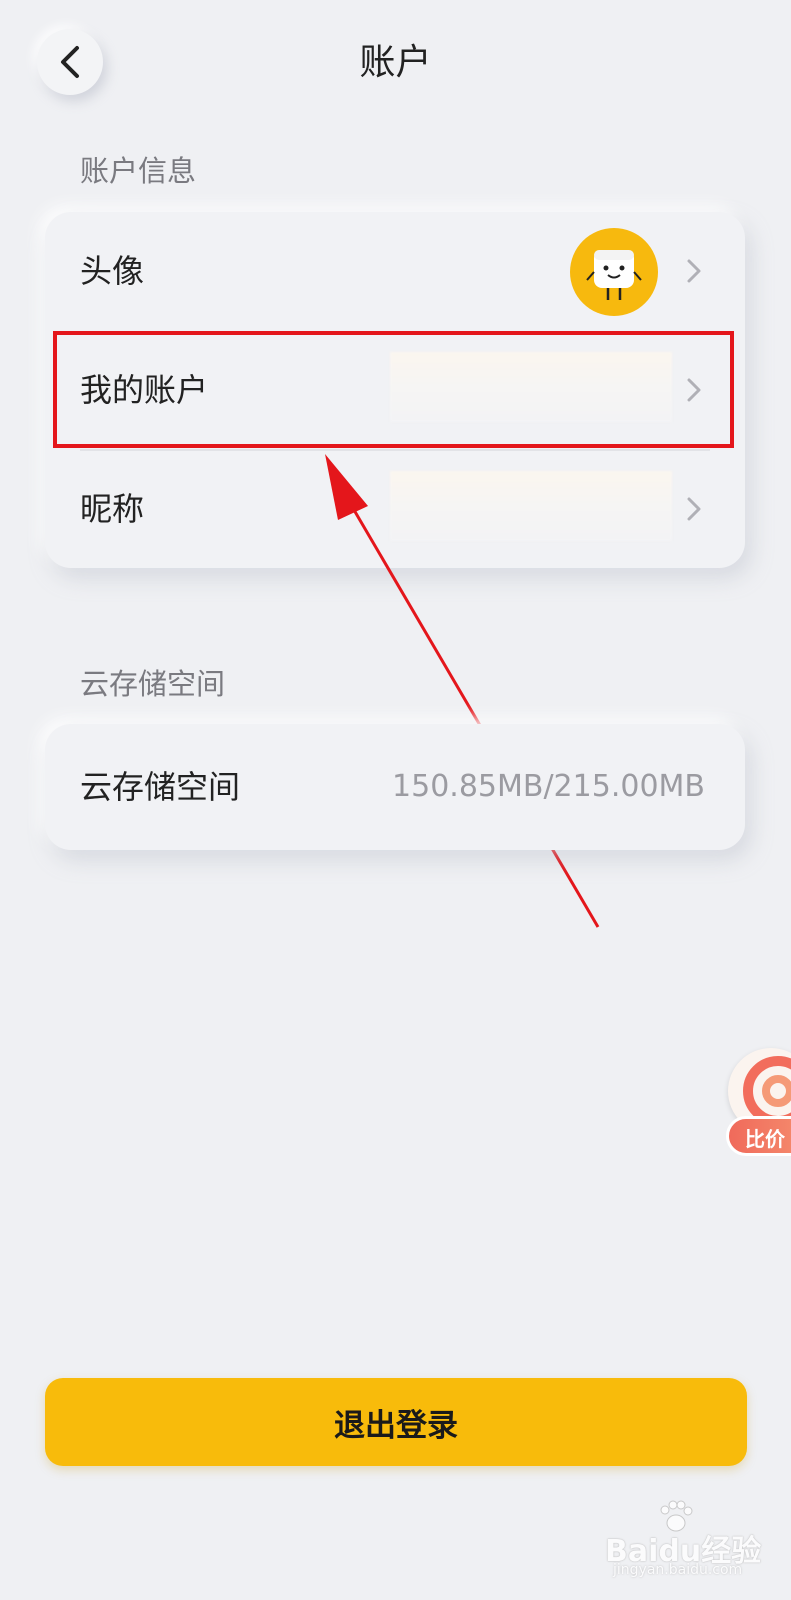  What do you see at coordinates (695, 1545) in the screenshot?
I see `baidu-jingyan-watermark: Baidu经验 jingyan.baidu.com` at bounding box center [695, 1545].